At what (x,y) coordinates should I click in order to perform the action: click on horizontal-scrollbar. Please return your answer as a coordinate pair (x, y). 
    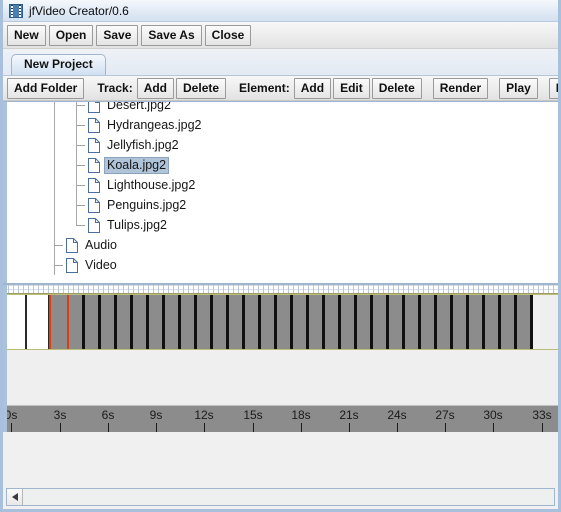
    Looking at the image, I should click on (280, 497).